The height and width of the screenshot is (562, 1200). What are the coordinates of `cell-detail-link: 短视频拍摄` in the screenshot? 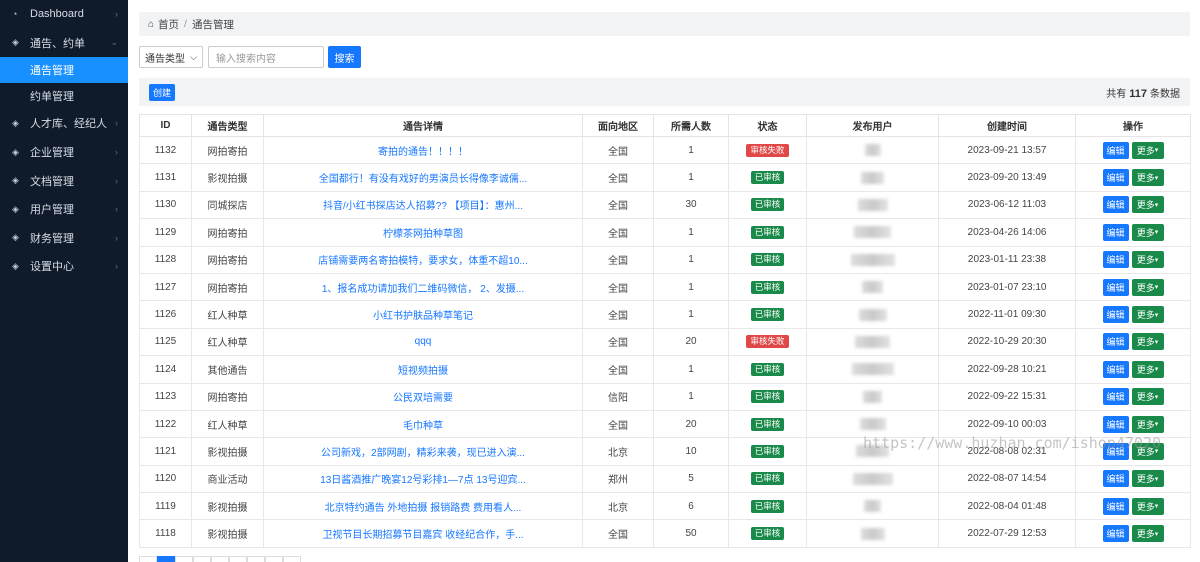 It's located at (423, 369).